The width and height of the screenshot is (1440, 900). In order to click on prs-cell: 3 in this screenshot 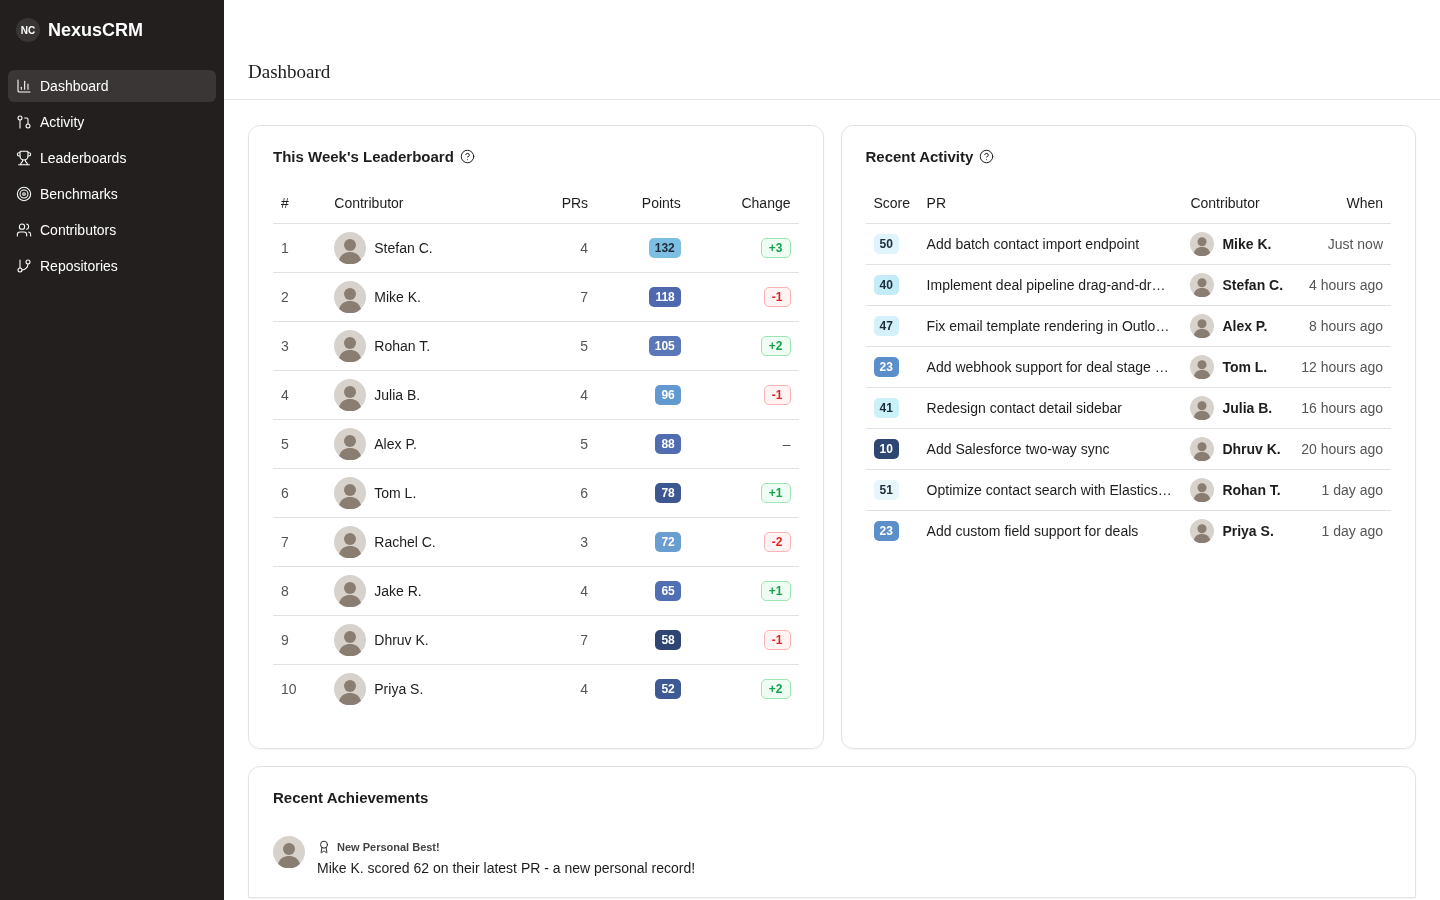, I will do `click(560, 542)`.